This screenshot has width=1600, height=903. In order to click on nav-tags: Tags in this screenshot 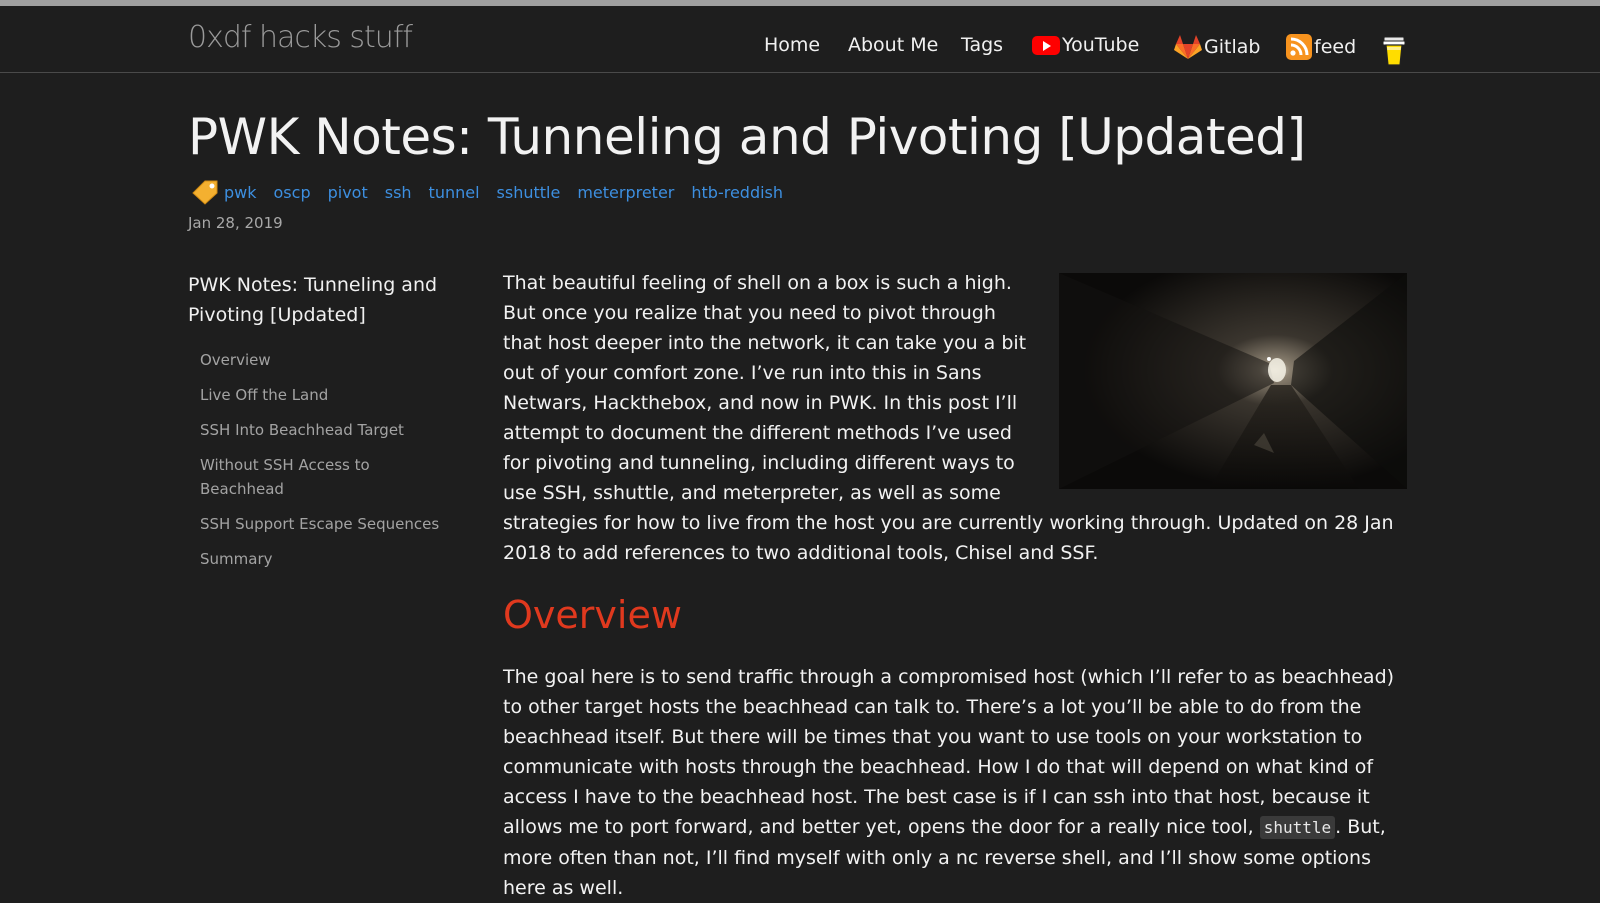, I will do `click(982, 45)`.